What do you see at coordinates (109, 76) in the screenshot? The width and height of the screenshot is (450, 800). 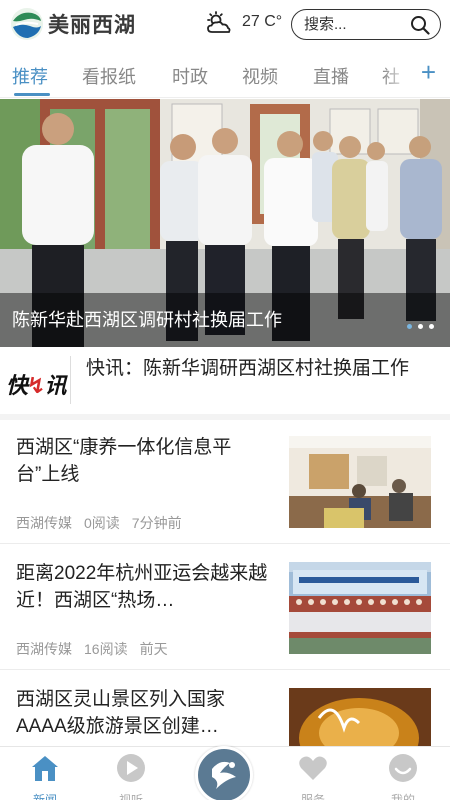 I see `tab-newspaper: 看报纸` at bounding box center [109, 76].